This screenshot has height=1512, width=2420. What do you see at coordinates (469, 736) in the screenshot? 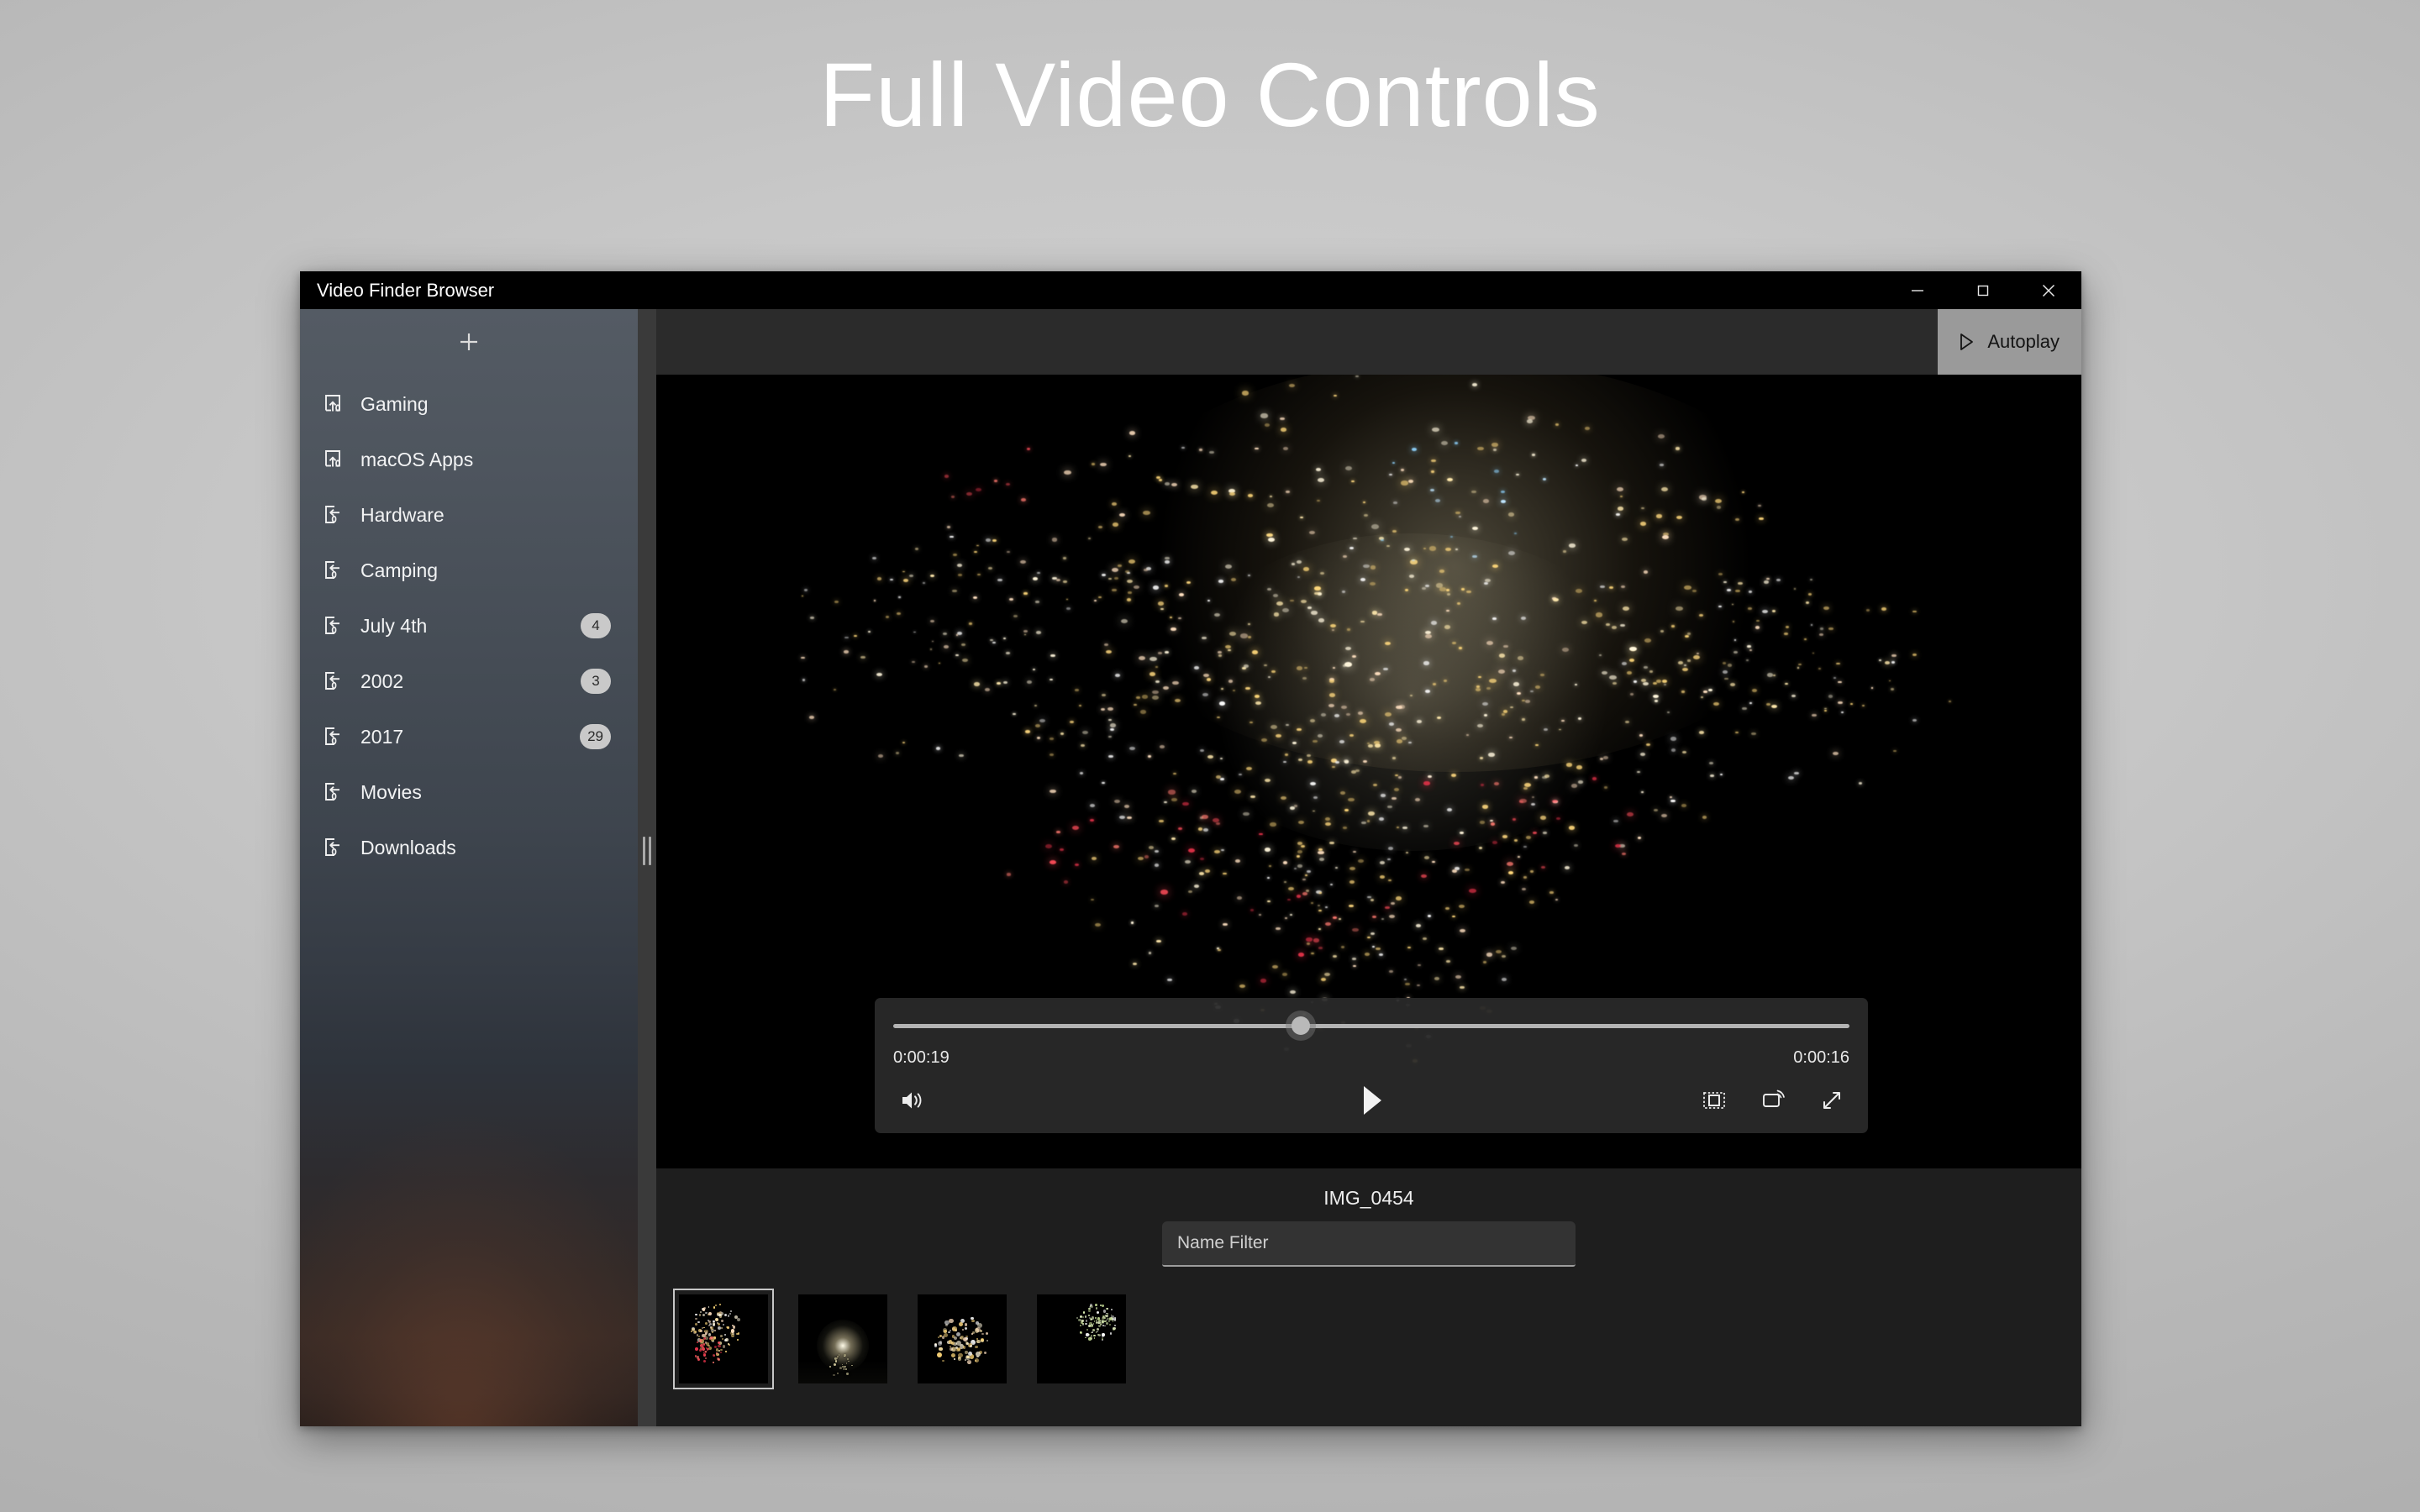
I see `sidebar-item-2017: 2017 29` at bounding box center [469, 736].